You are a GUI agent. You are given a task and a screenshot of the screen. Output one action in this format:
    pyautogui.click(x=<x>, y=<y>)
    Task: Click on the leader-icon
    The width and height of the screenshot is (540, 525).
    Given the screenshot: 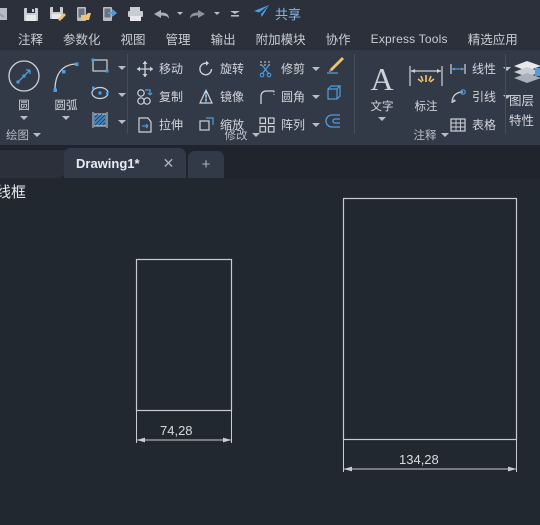 What is the action you would take?
    pyautogui.click(x=458, y=97)
    